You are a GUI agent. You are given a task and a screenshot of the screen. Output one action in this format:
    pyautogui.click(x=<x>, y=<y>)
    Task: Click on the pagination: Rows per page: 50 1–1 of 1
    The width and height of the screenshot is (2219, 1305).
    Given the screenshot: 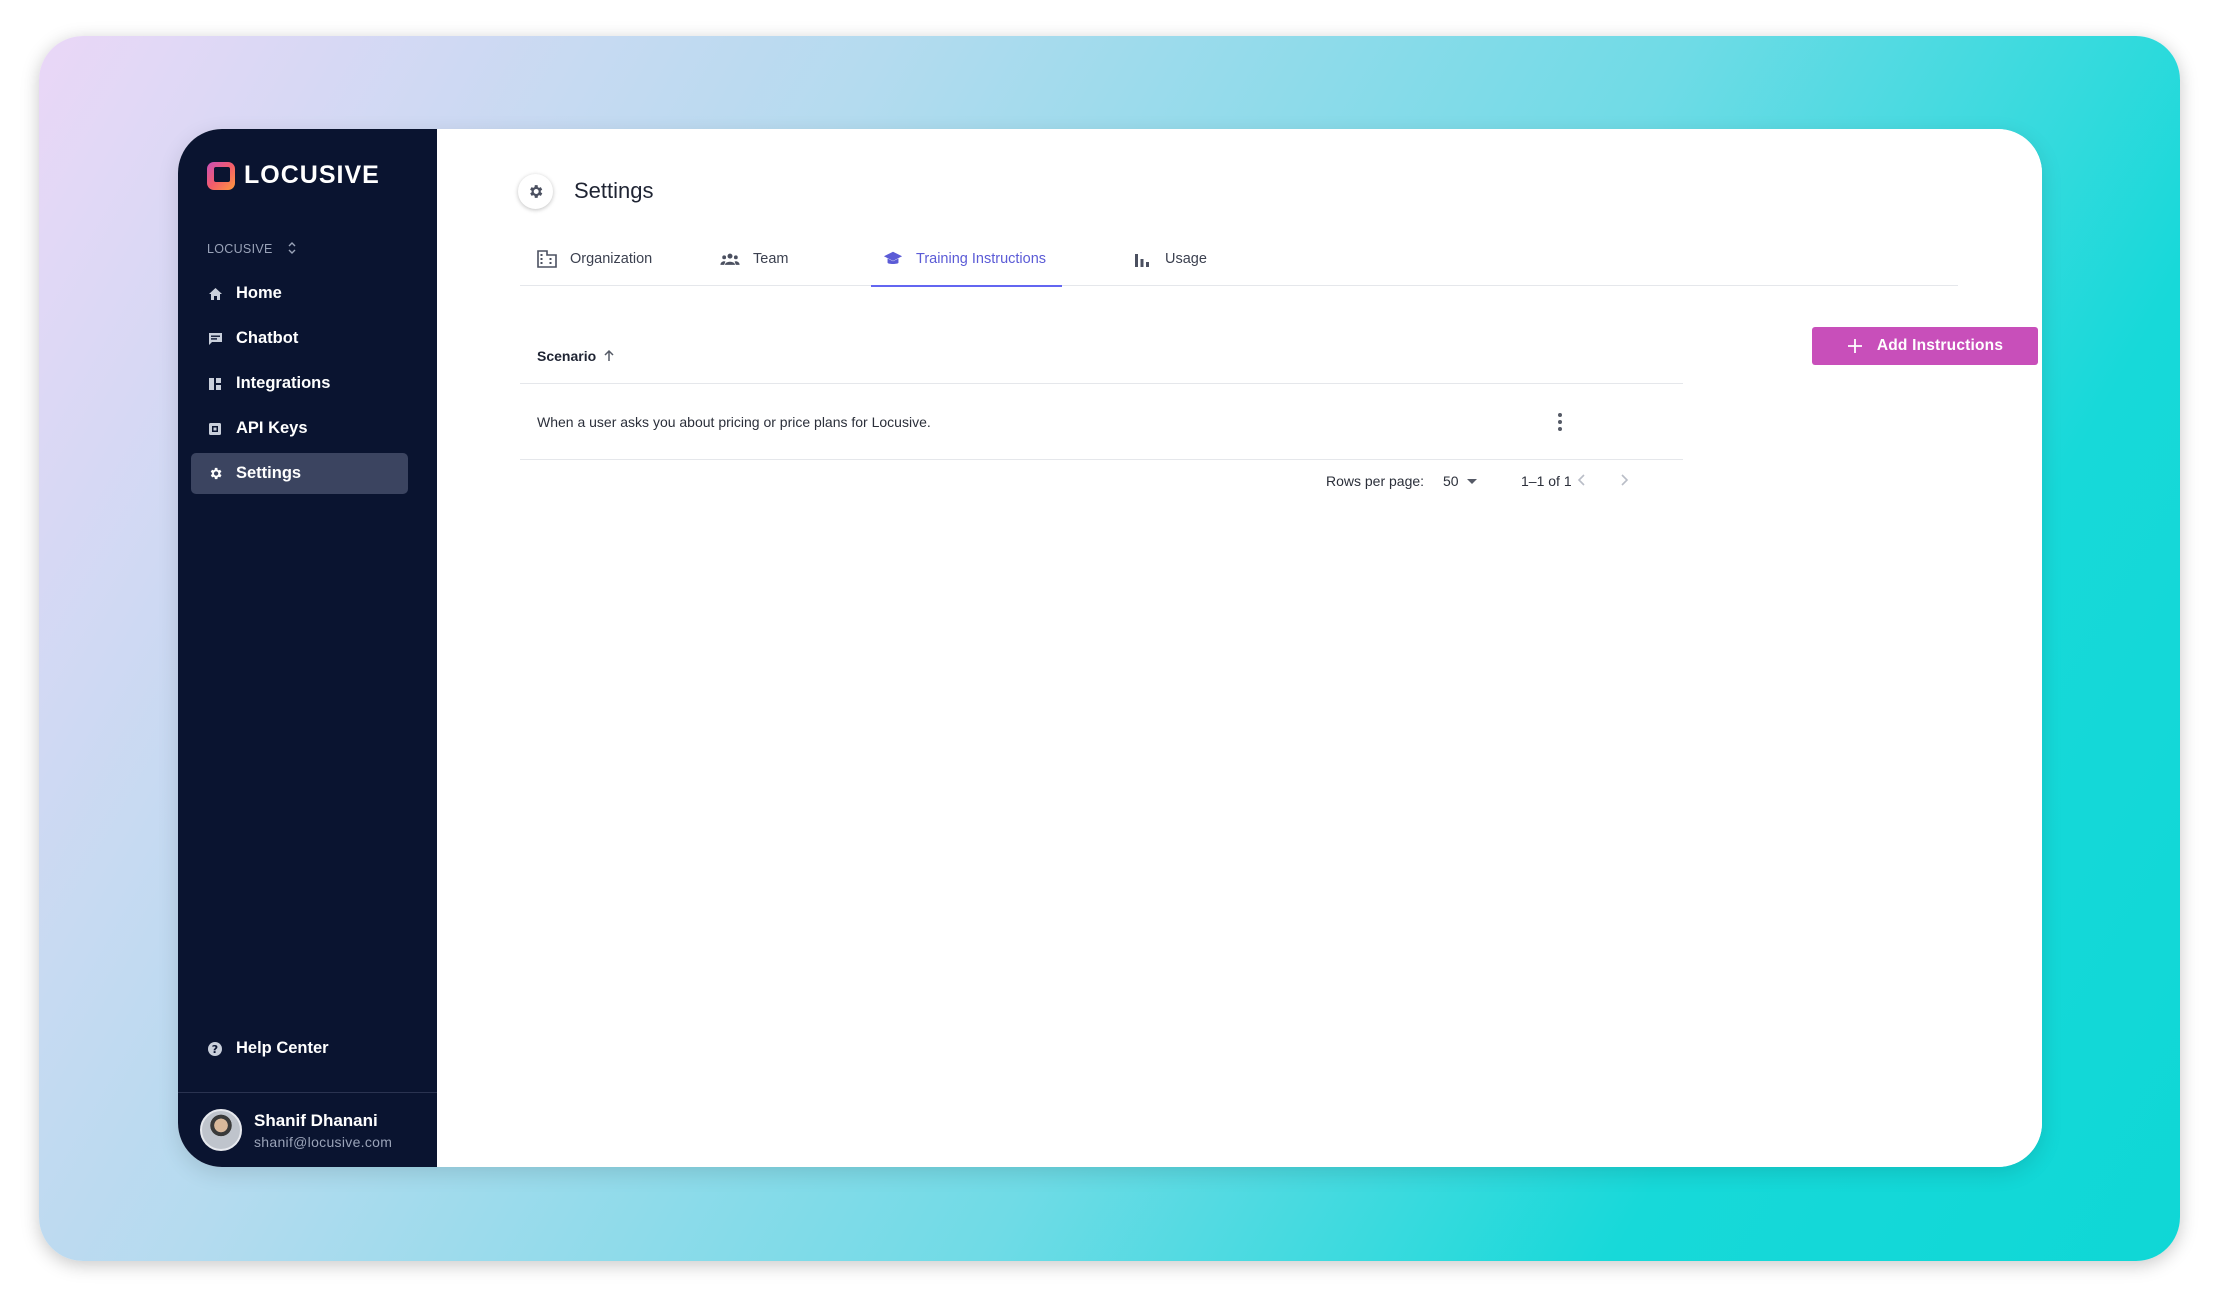 What is the action you would take?
    pyautogui.click(x=1101, y=481)
    